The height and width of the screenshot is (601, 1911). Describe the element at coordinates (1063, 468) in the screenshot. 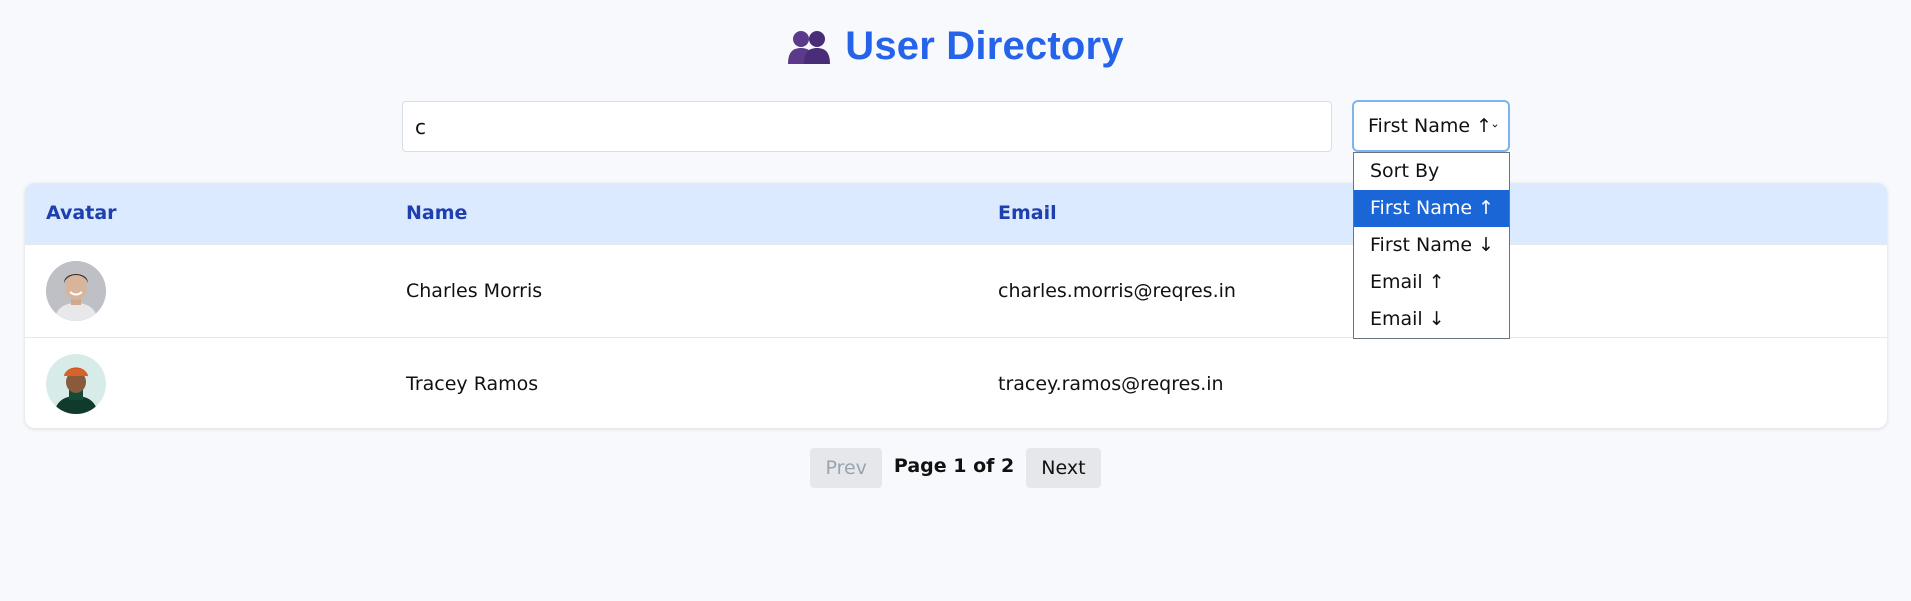

I see `next-button: Next` at that location.